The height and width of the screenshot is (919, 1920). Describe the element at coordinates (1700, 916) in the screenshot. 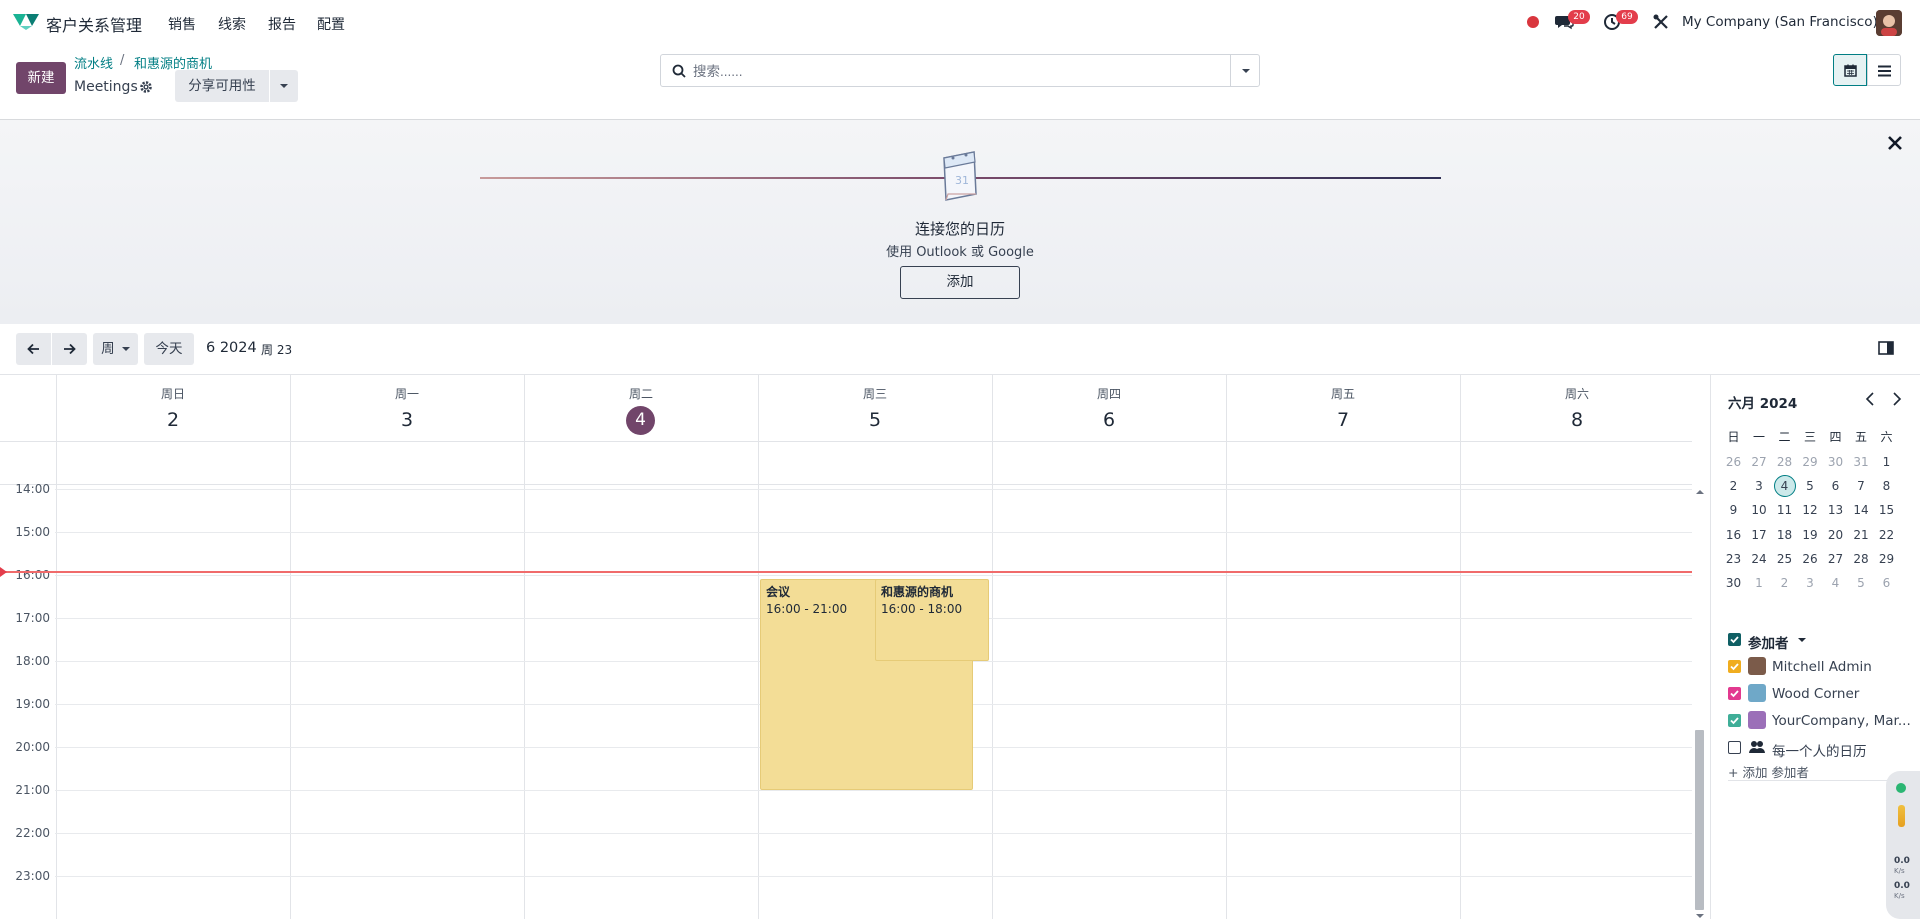

I see `scroll-down-icon` at that location.